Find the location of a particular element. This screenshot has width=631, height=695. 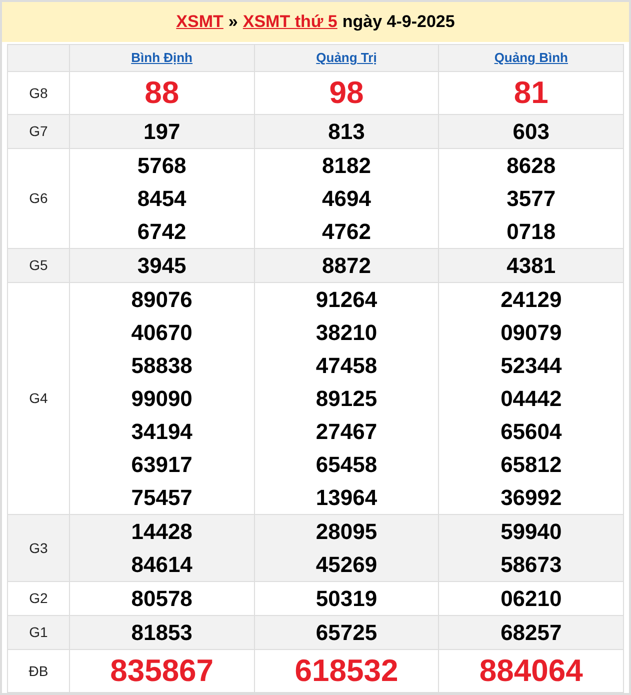

result-number: 8182 is located at coordinates (346, 166).